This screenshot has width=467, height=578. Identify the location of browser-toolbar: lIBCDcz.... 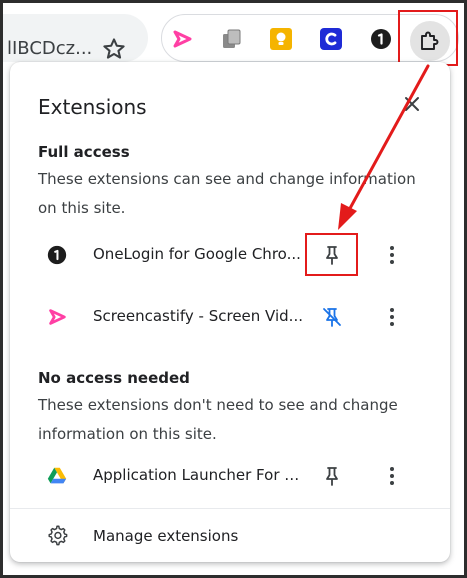
(233, 34).